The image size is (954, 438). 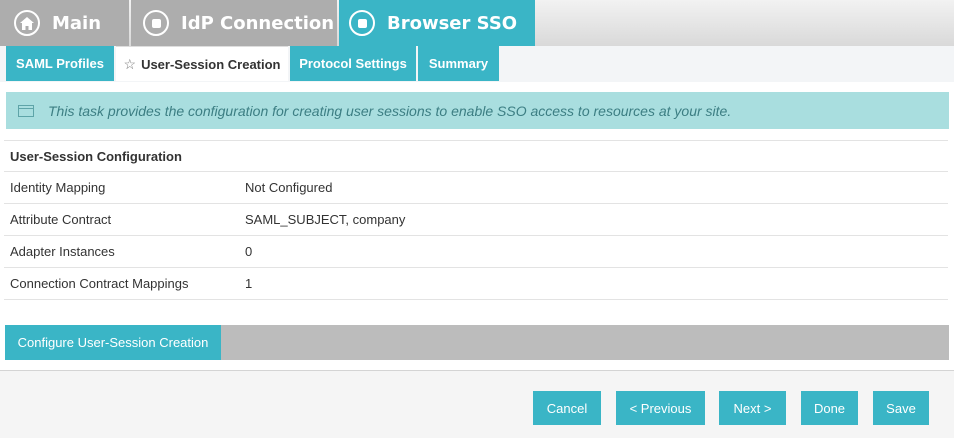 I want to click on table-row: Identity Mapping Not Configured, so click(x=476, y=187).